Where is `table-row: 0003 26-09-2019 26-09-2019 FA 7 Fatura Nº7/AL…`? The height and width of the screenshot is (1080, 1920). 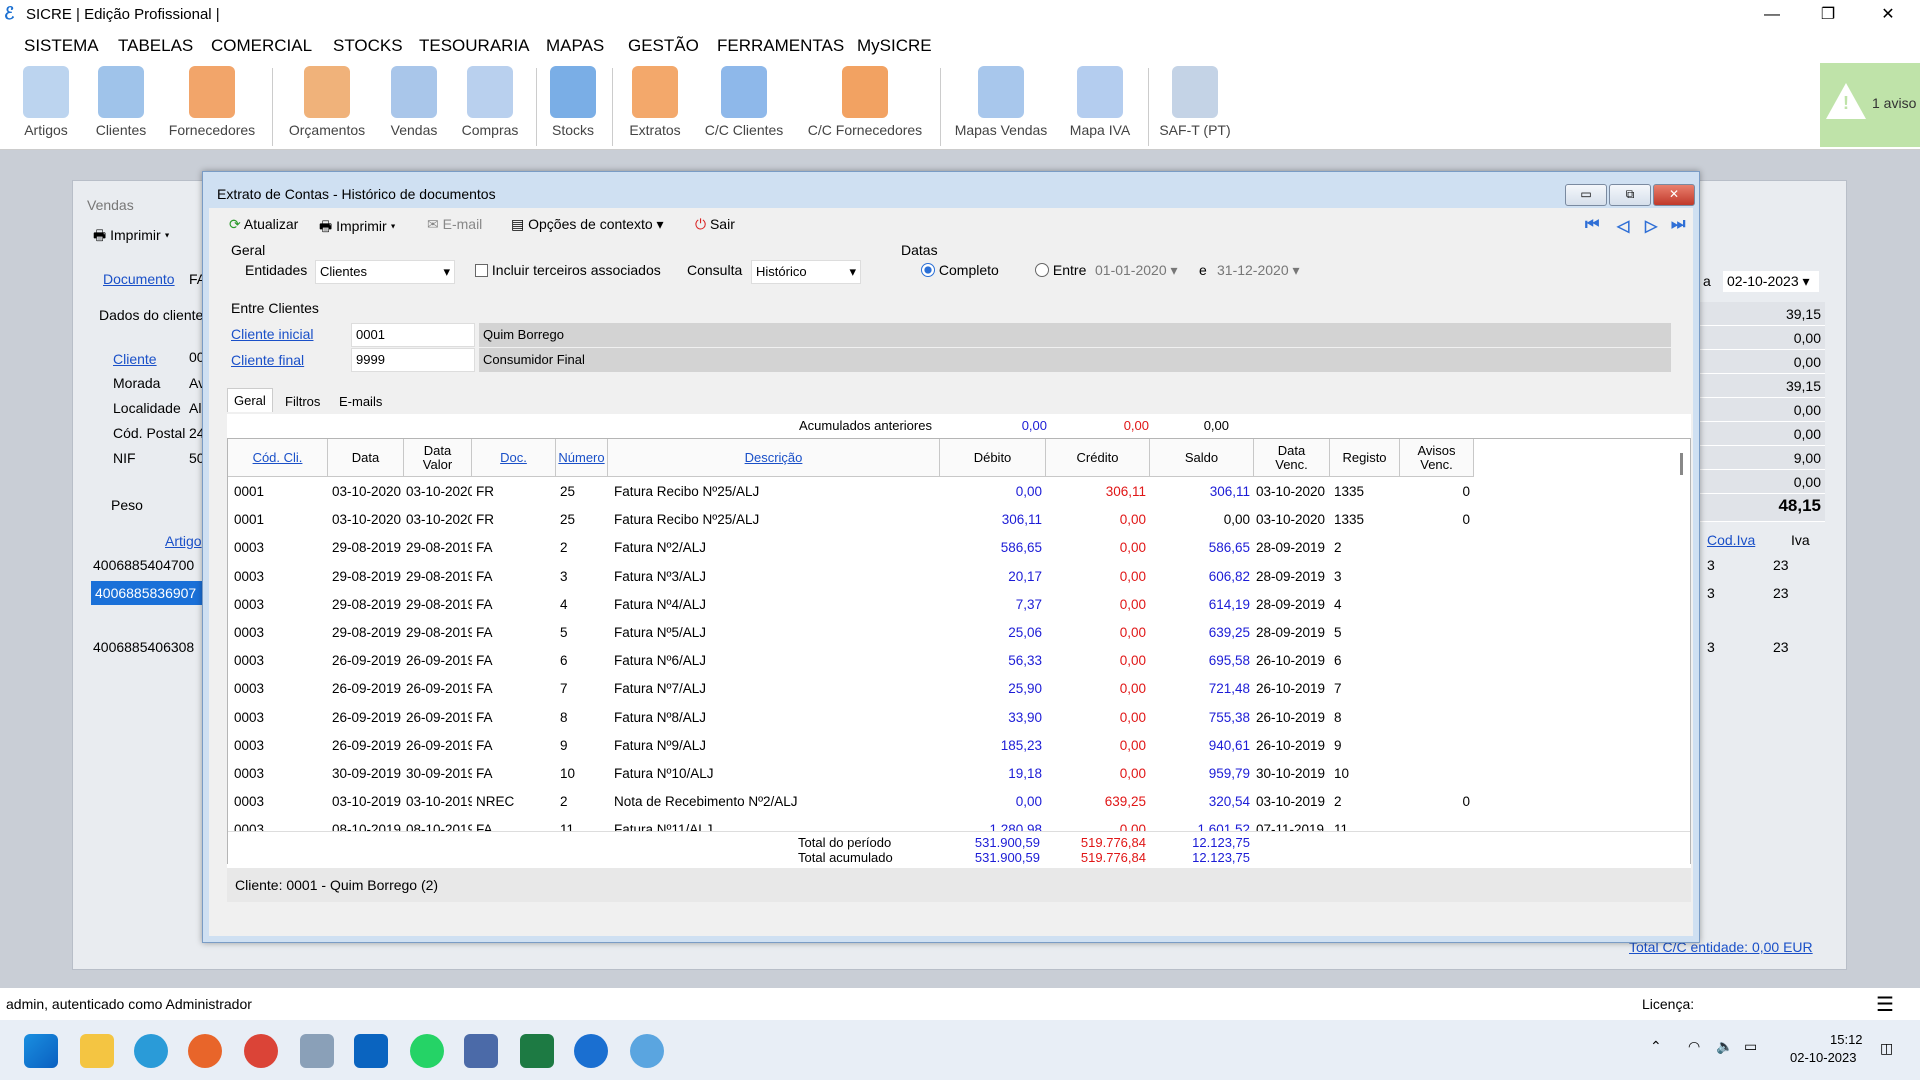 table-row: 0003 26-09-2019 26-09-2019 FA 7 Fatura Nº7/AL… is located at coordinates (860, 690).